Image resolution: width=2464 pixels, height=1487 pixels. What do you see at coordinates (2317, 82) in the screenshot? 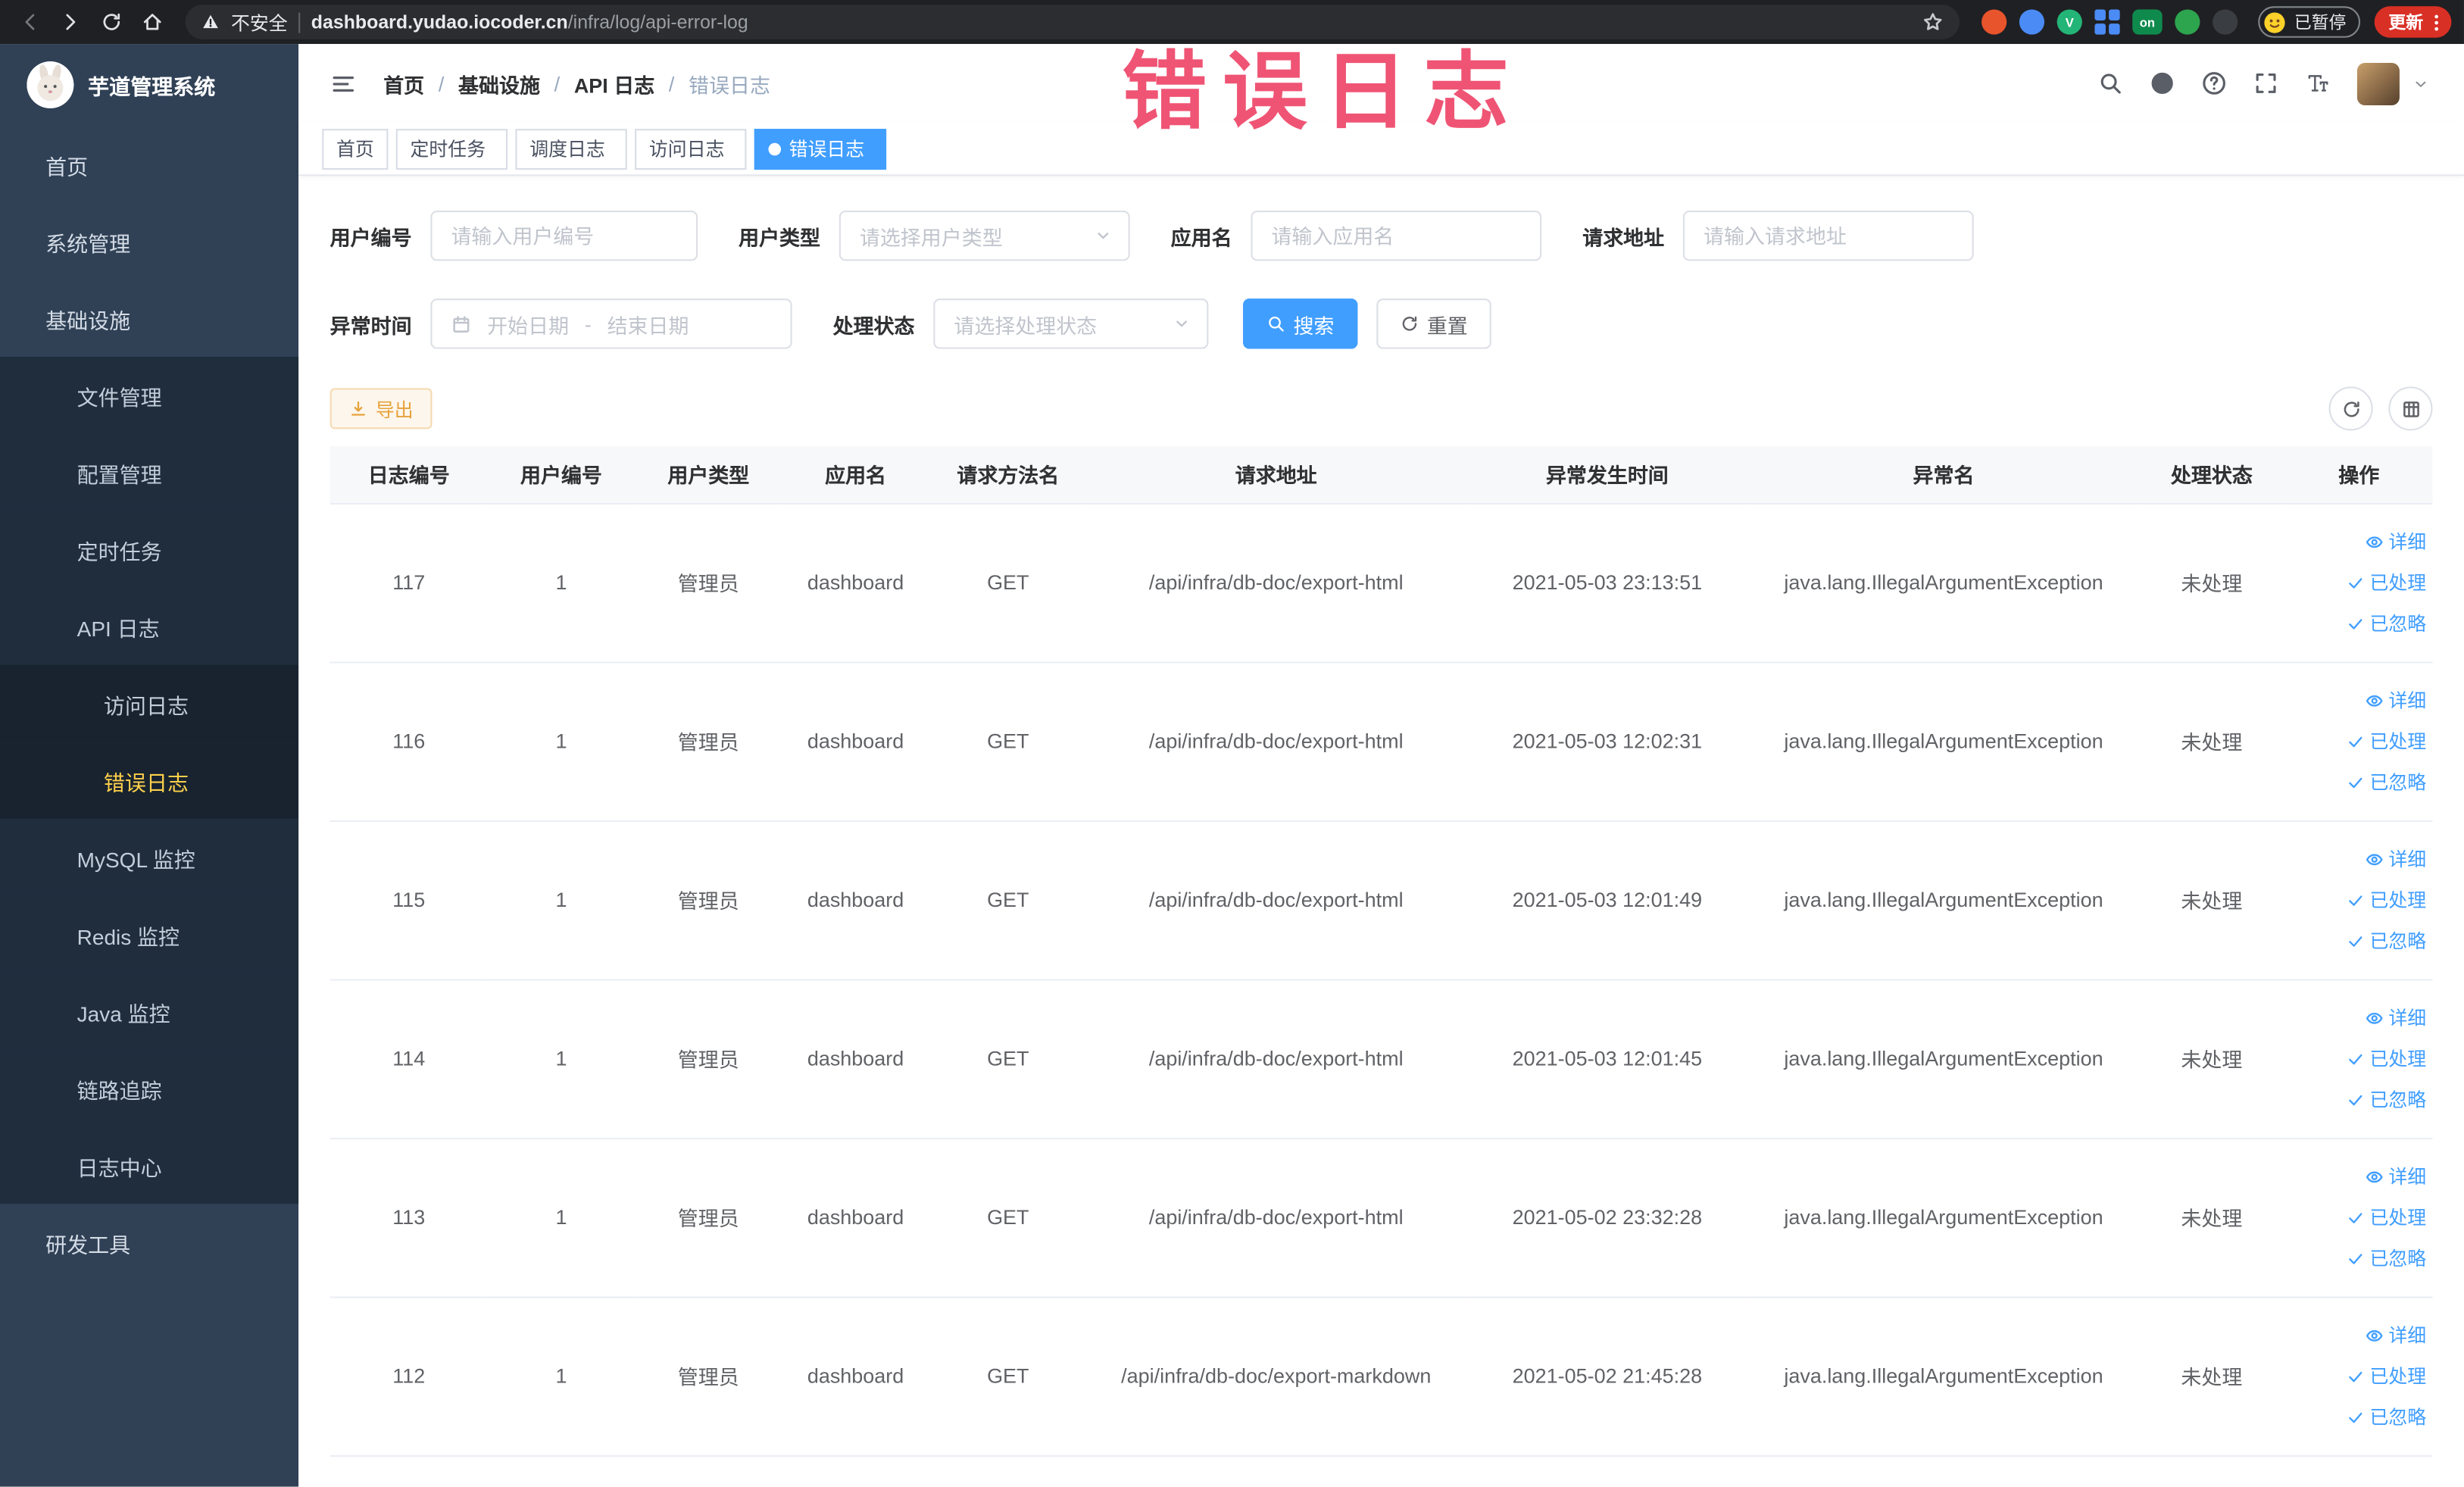
I see `font-size-icon` at bounding box center [2317, 82].